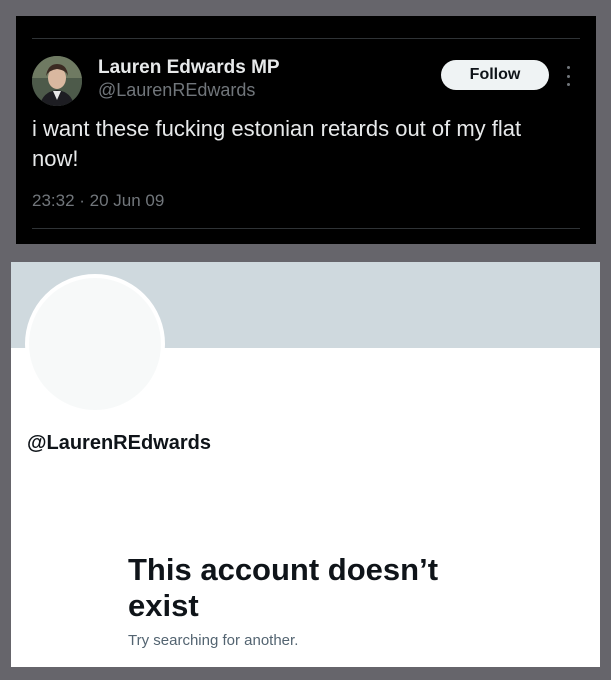 Image resolution: width=611 pixels, height=680 pixels. What do you see at coordinates (189, 68) in the screenshot?
I see `author-display-name: Lauren Edwards MP` at bounding box center [189, 68].